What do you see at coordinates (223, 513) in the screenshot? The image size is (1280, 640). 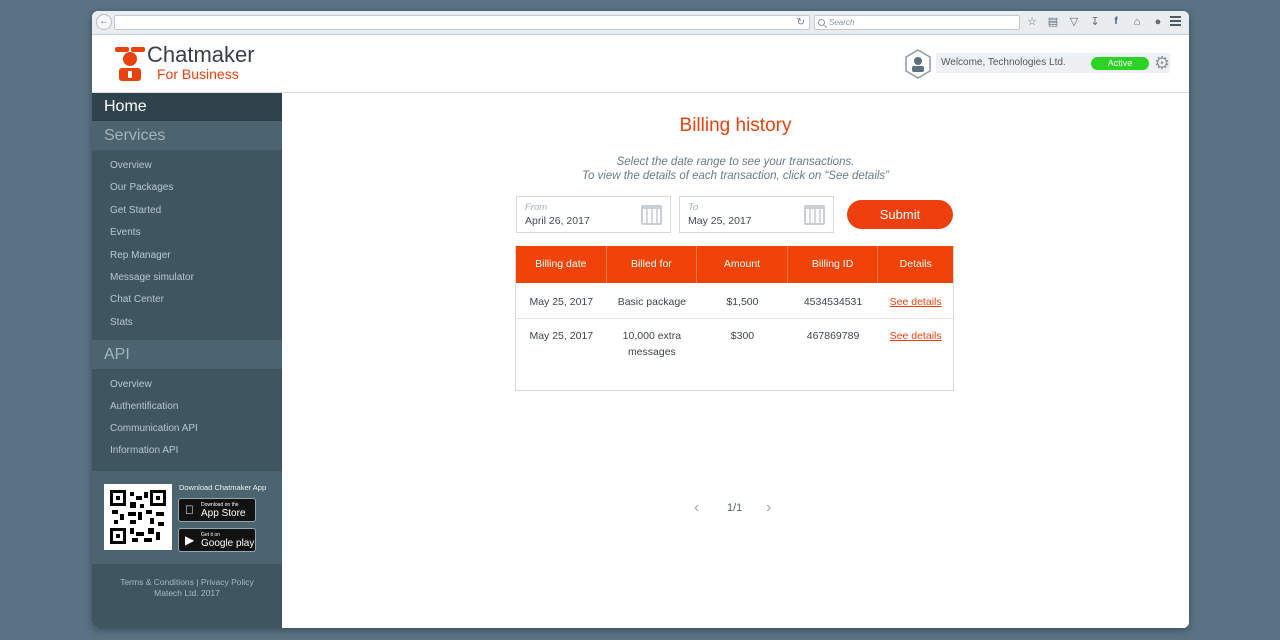 I see `app-store-label: App Store` at bounding box center [223, 513].